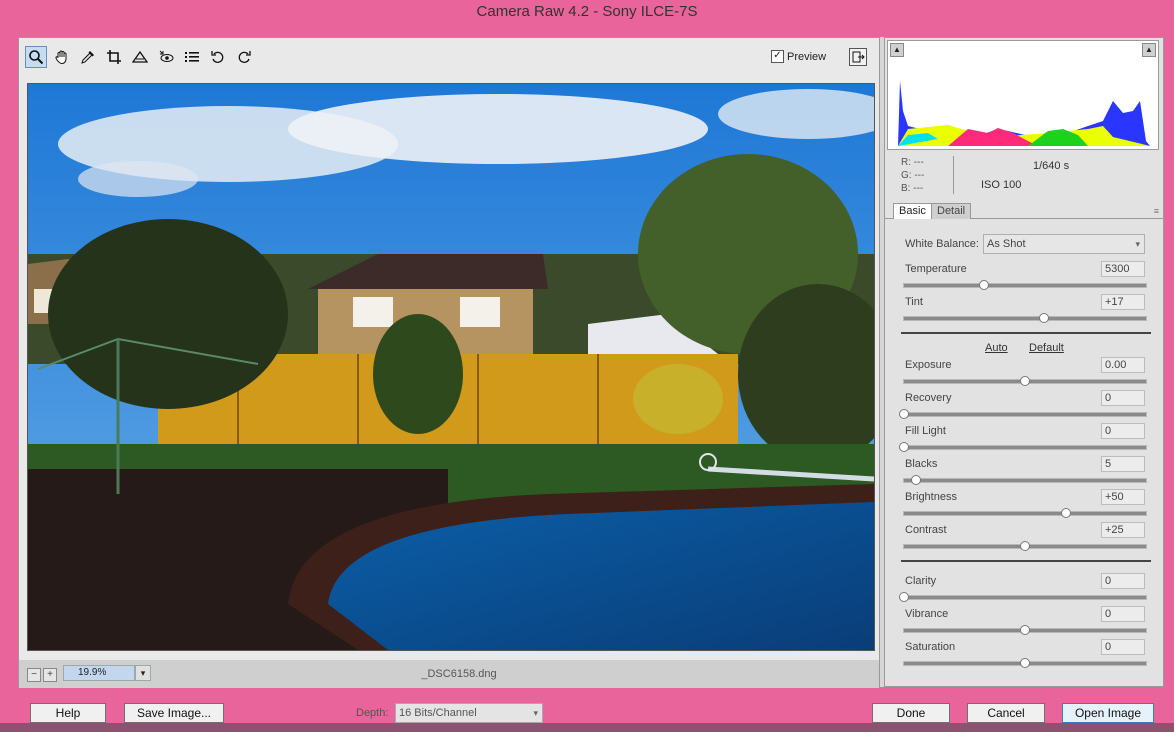 The width and height of the screenshot is (1174, 732). I want to click on saturation-slider, so click(1025, 663).